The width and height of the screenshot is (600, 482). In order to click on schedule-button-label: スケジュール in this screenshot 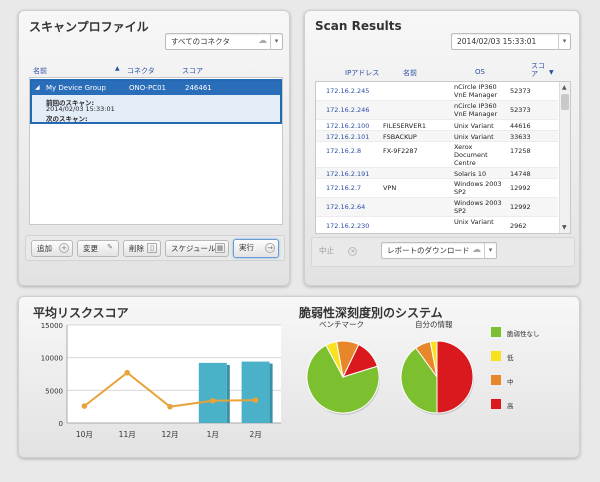, I will do `click(193, 248)`.